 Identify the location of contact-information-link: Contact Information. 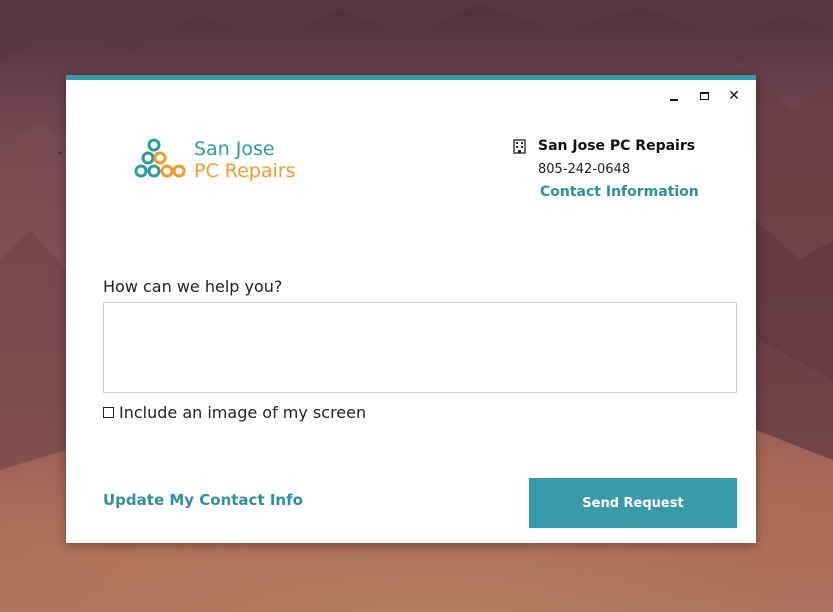
(619, 192).